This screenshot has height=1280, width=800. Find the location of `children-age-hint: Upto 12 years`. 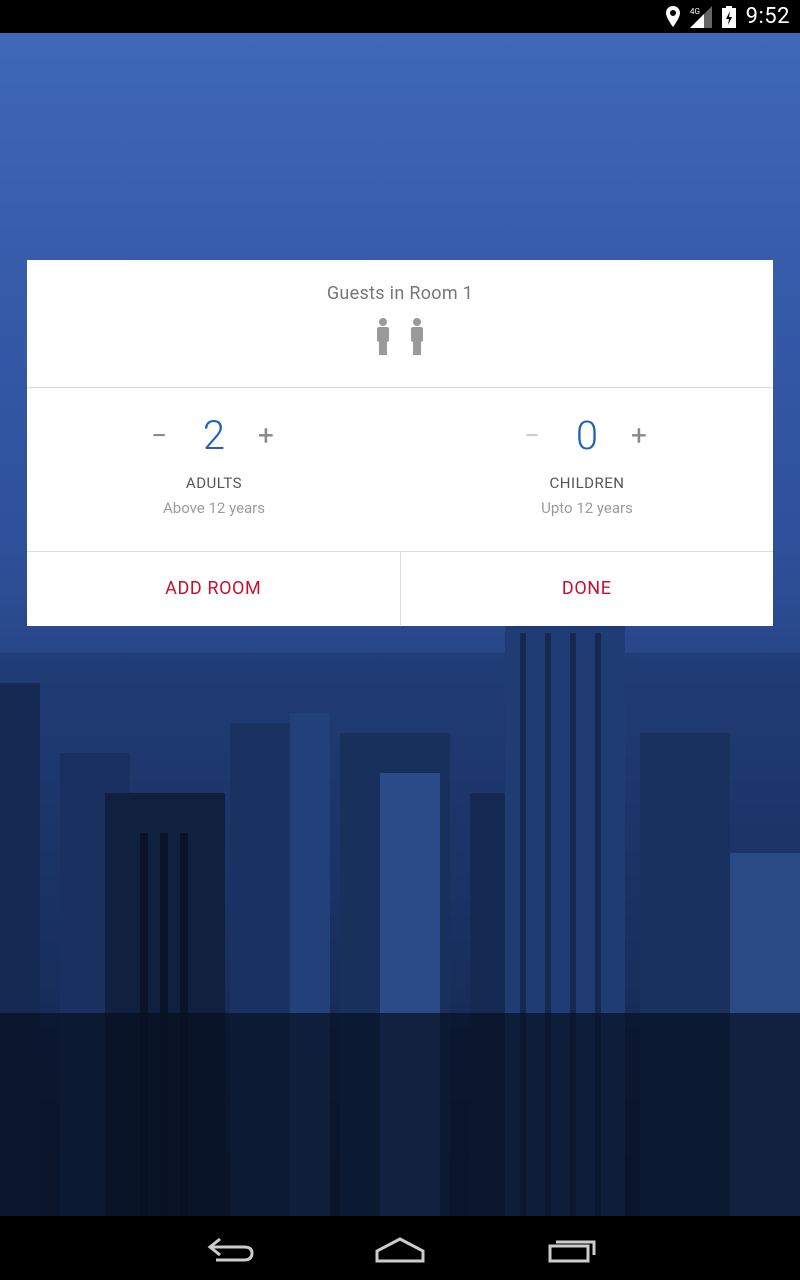

children-age-hint: Upto 12 years is located at coordinates (587, 508).